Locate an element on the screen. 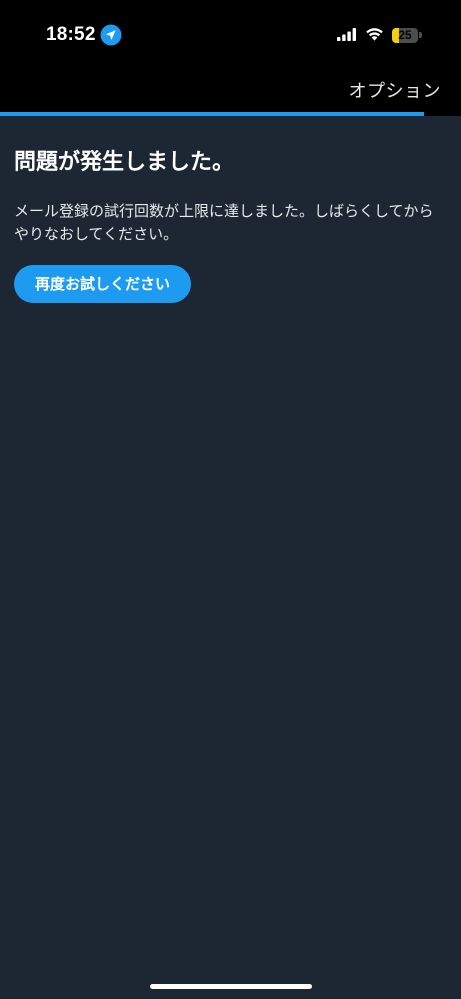 The width and height of the screenshot is (461, 999). battery-icon: 25 is located at coordinates (407, 35).